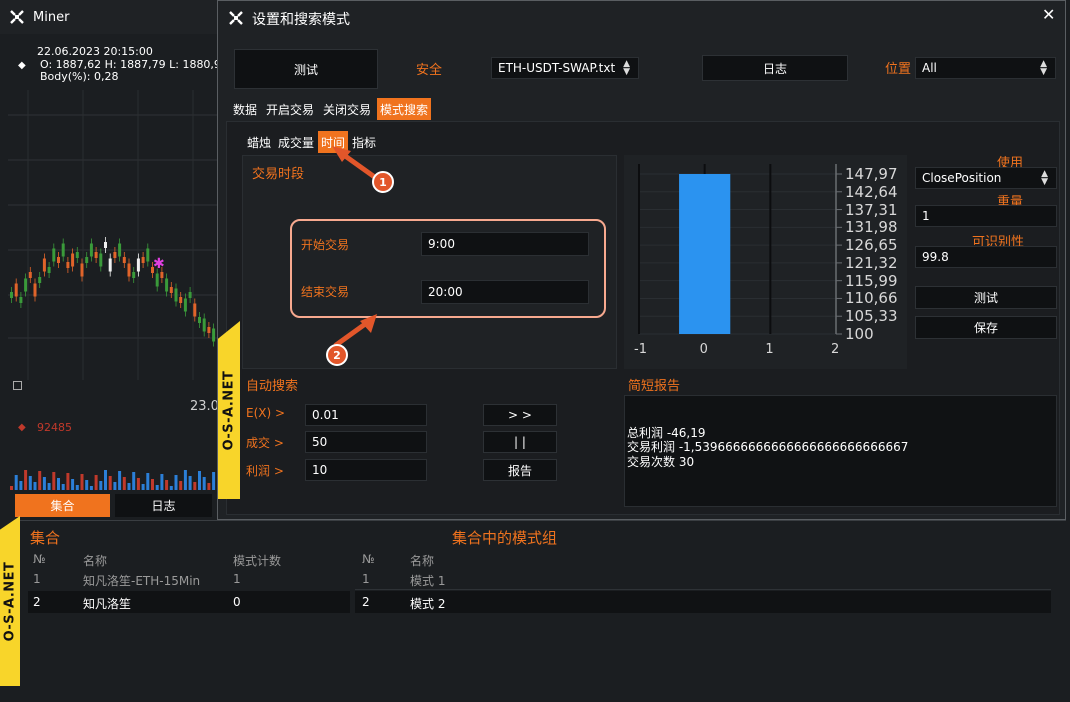 The width and height of the screenshot is (1070, 702). I want to click on col-header-name: 名称, so click(95, 561).